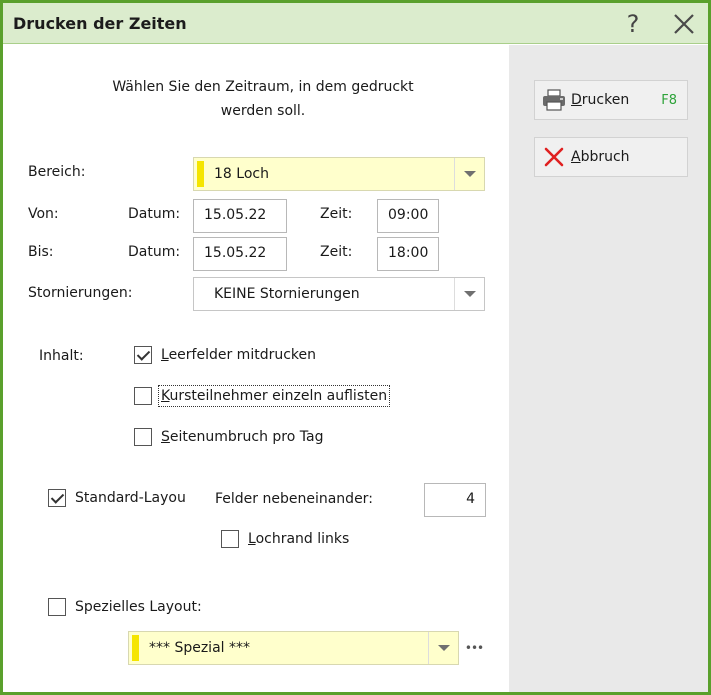 This screenshot has width=711, height=695. I want to click on von-datum-label: Datum:, so click(154, 214).